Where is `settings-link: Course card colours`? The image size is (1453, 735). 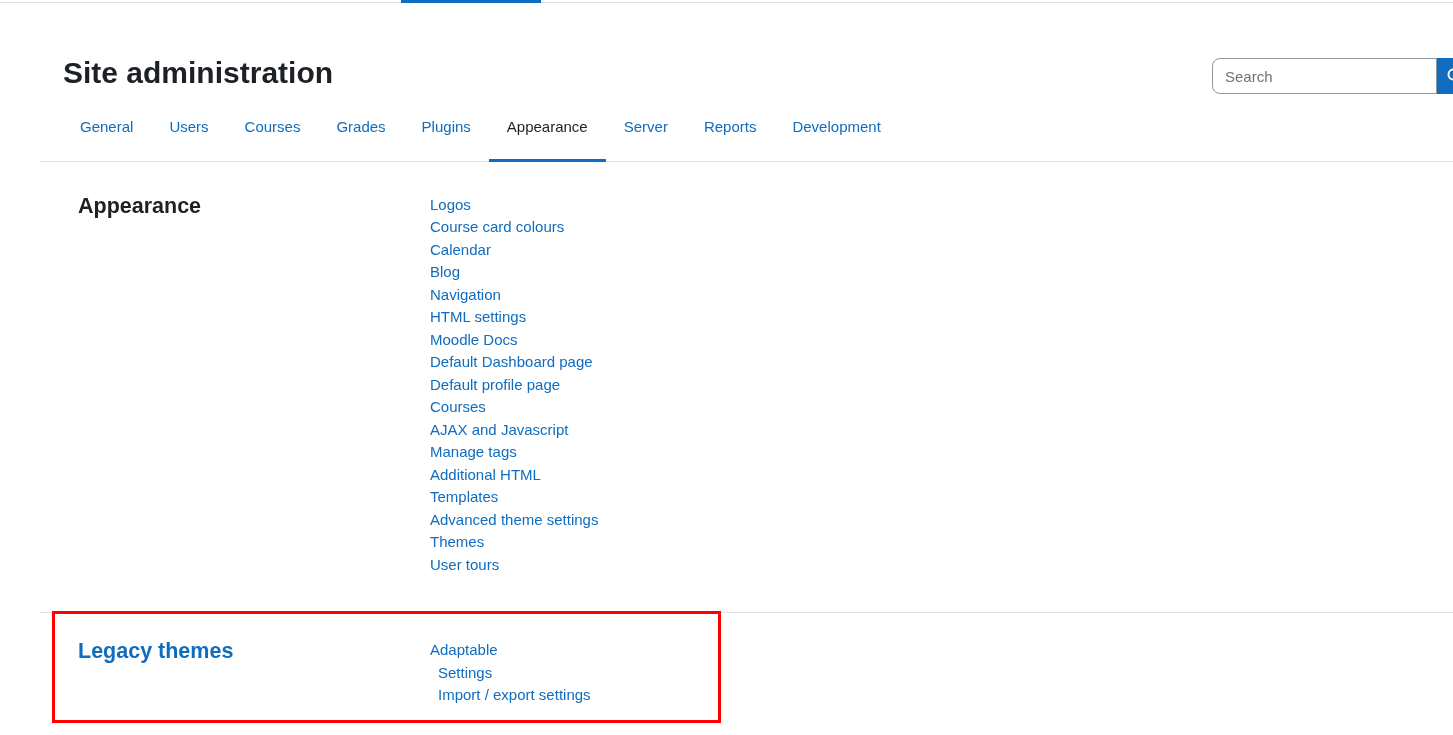
settings-link: Course card colours is located at coordinates (497, 227).